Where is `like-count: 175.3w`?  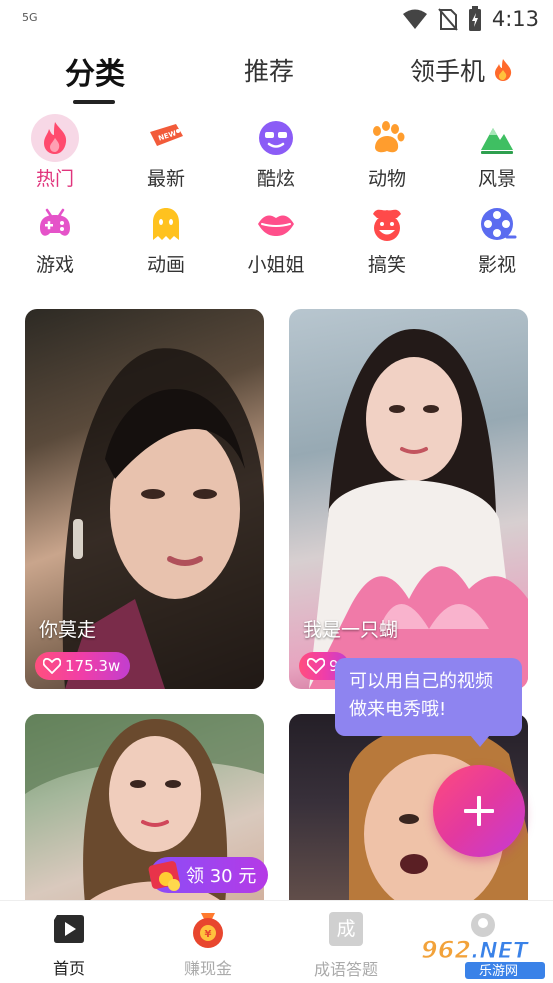
like-count: 175.3w is located at coordinates (83, 666).